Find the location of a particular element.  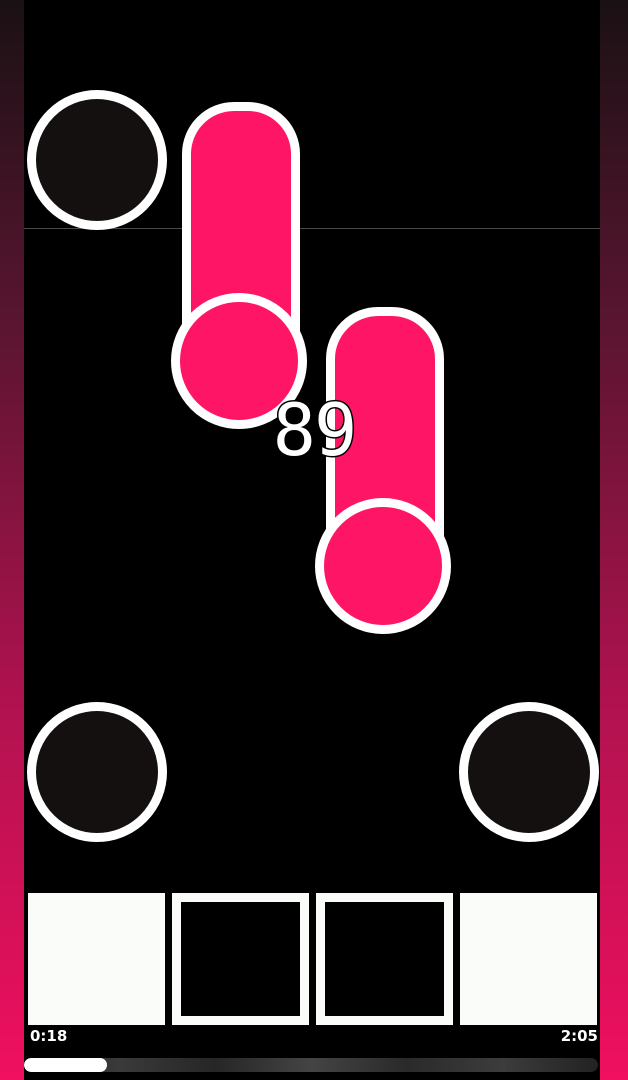

receptor-lane-1-bottom is located at coordinates (97, 772).